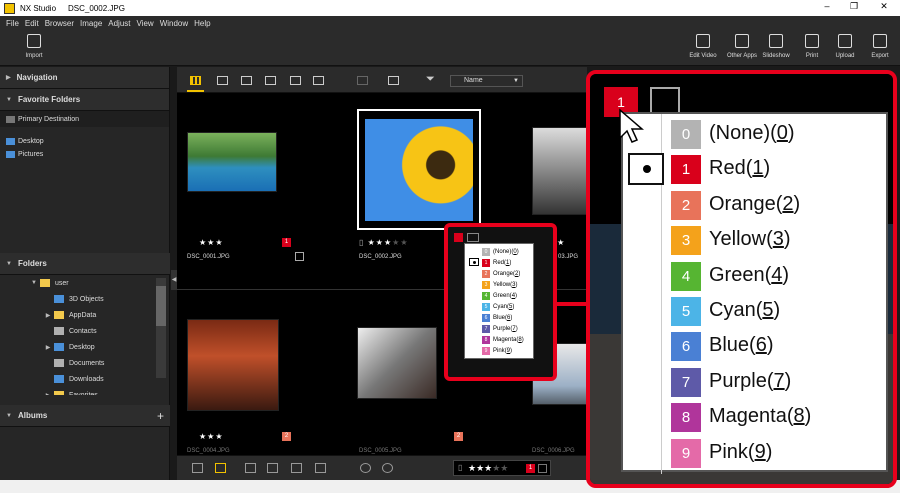 This screenshot has height=493, width=900. What do you see at coordinates (499, 328) in the screenshot?
I see `label-option-purple: 7 Purple(7)` at bounding box center [499, 328].